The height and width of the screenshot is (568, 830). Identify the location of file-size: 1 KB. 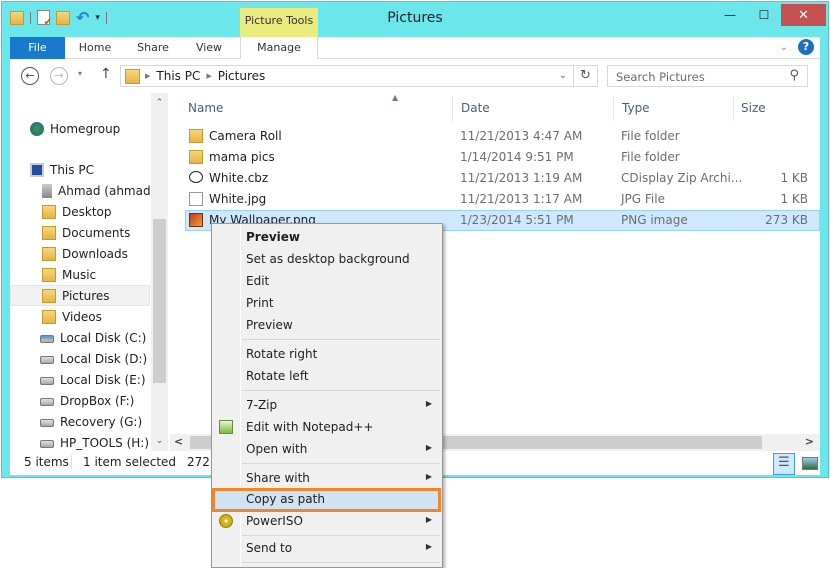
(794, 178).